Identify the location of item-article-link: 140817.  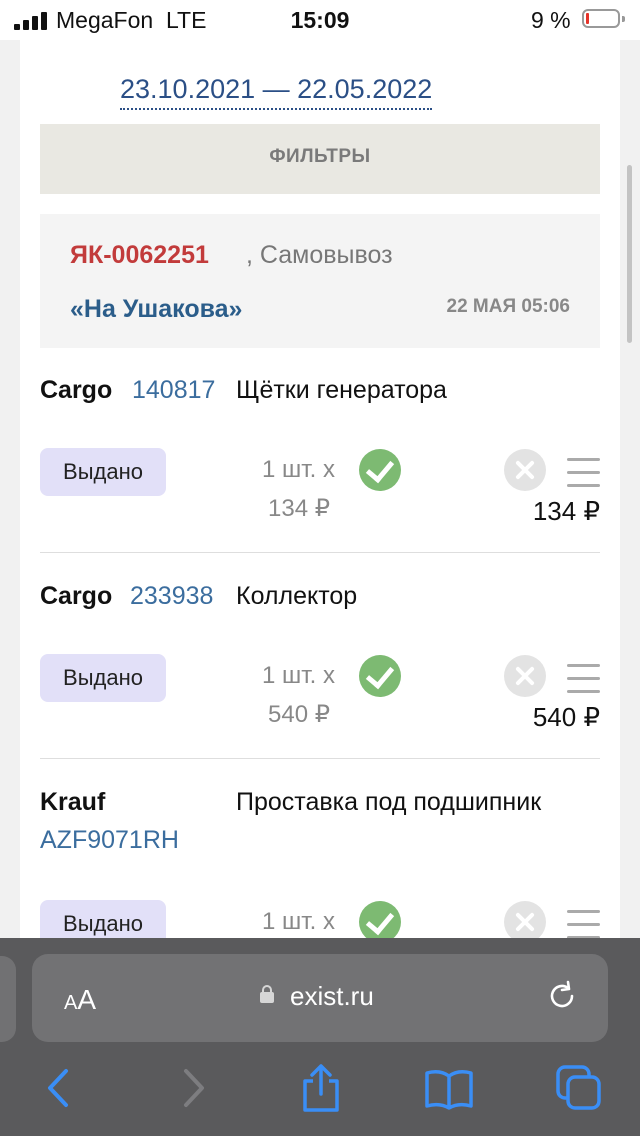
(173, 390).